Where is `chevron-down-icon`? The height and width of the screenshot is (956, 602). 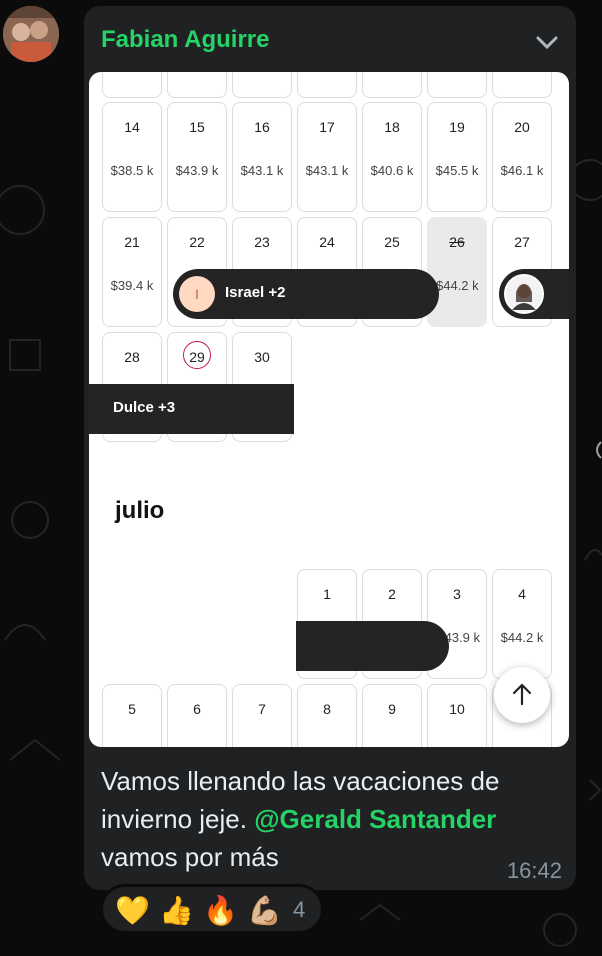
chevron-down-icon is located at coordinates (547, 42).